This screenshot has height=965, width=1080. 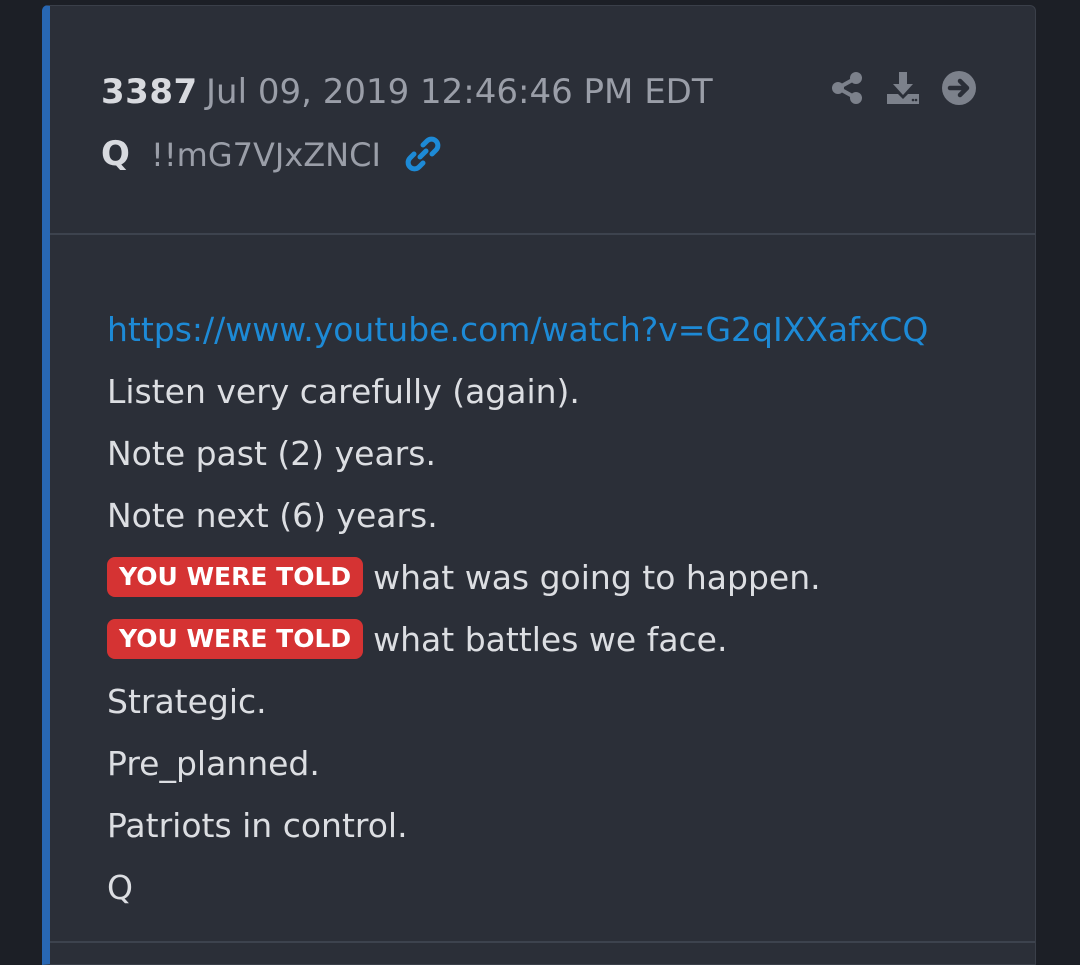 I want to click on download-icon, so click(x=903, y=88).